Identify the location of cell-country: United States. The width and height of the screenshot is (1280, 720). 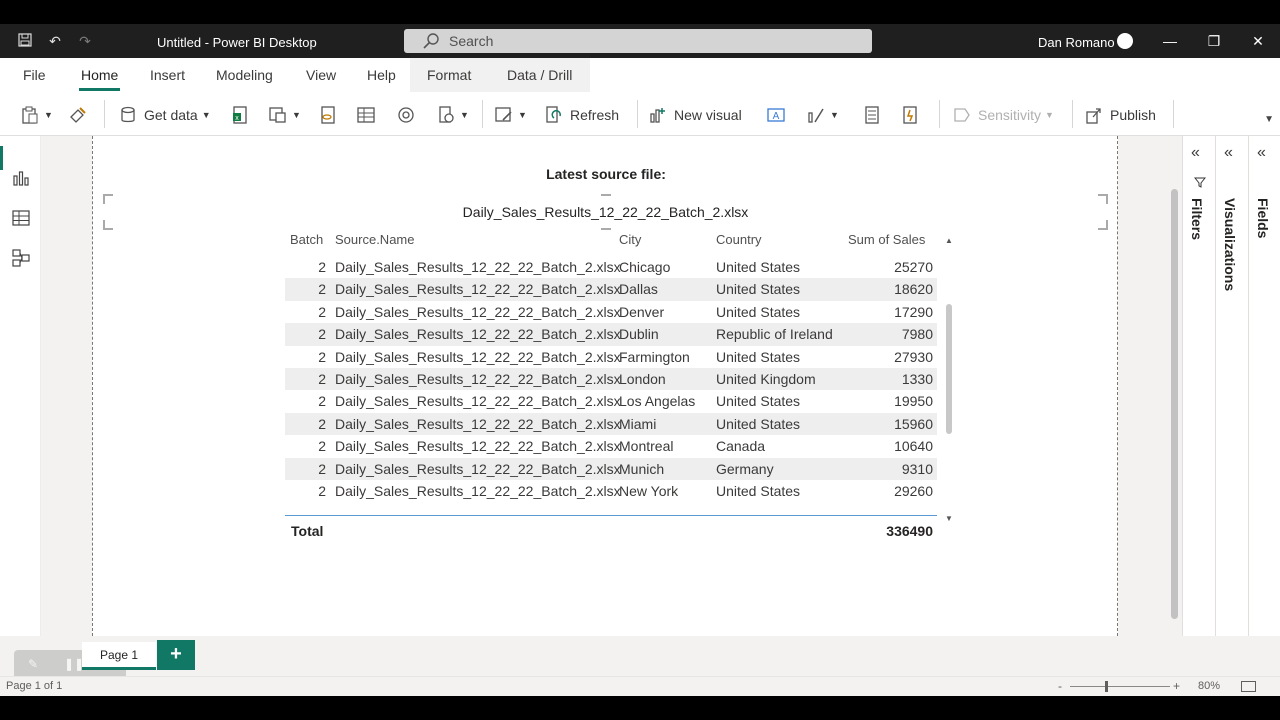
(758, 356).